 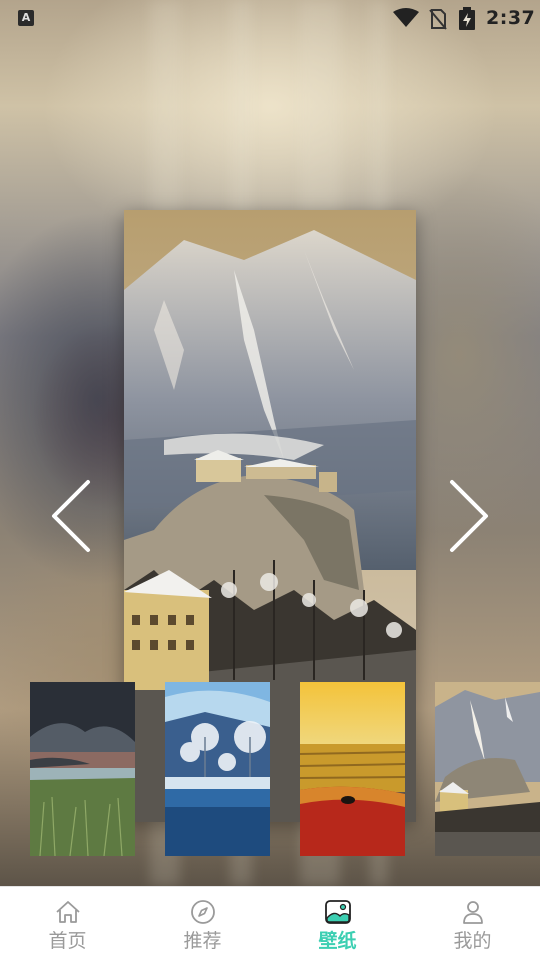 What do you see at coordinates (67, 941) in the screenshot?
I see `nav-label-home: 首页` at bounding box center [67, 941].